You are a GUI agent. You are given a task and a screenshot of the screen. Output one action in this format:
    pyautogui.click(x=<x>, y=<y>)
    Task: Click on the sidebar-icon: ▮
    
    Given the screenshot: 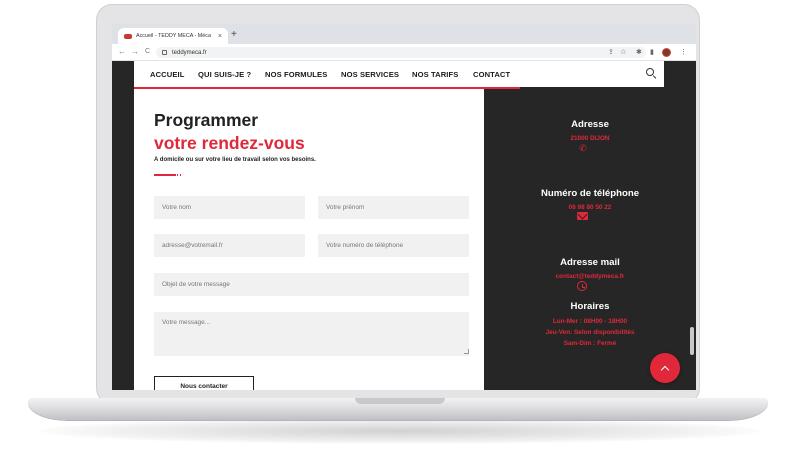 What is the action you would take?
    pyautogui.click(x=652, y=52)
    